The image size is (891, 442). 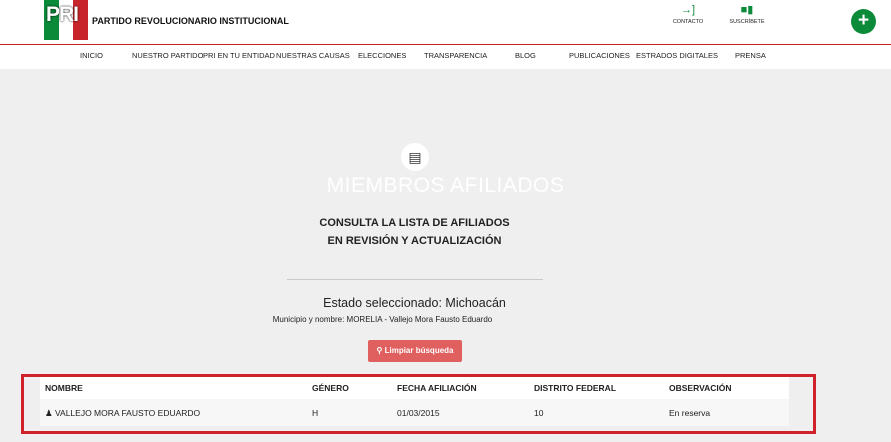 I want to click on subscribe-link: ■▮ SUSCRÍBETE, so click(x=747, y=14).